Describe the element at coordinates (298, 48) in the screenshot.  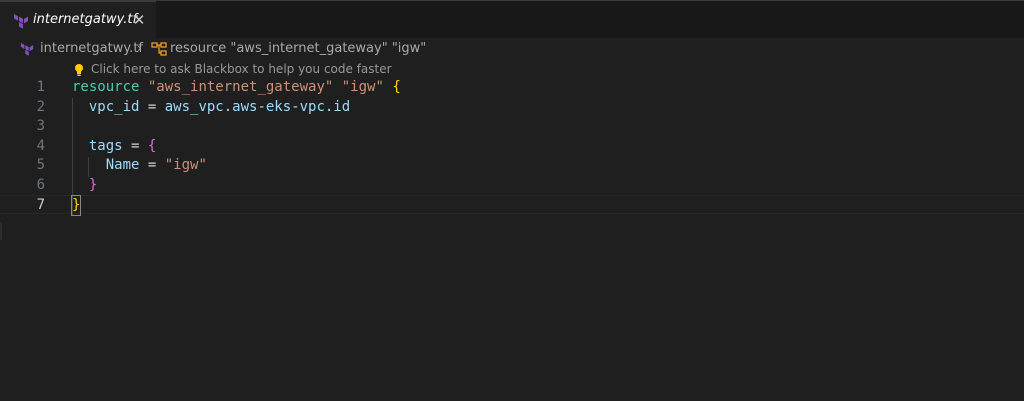
I see `breadcrumb-symbol: resource "aws_internet_gateway" "igw"` at that location.